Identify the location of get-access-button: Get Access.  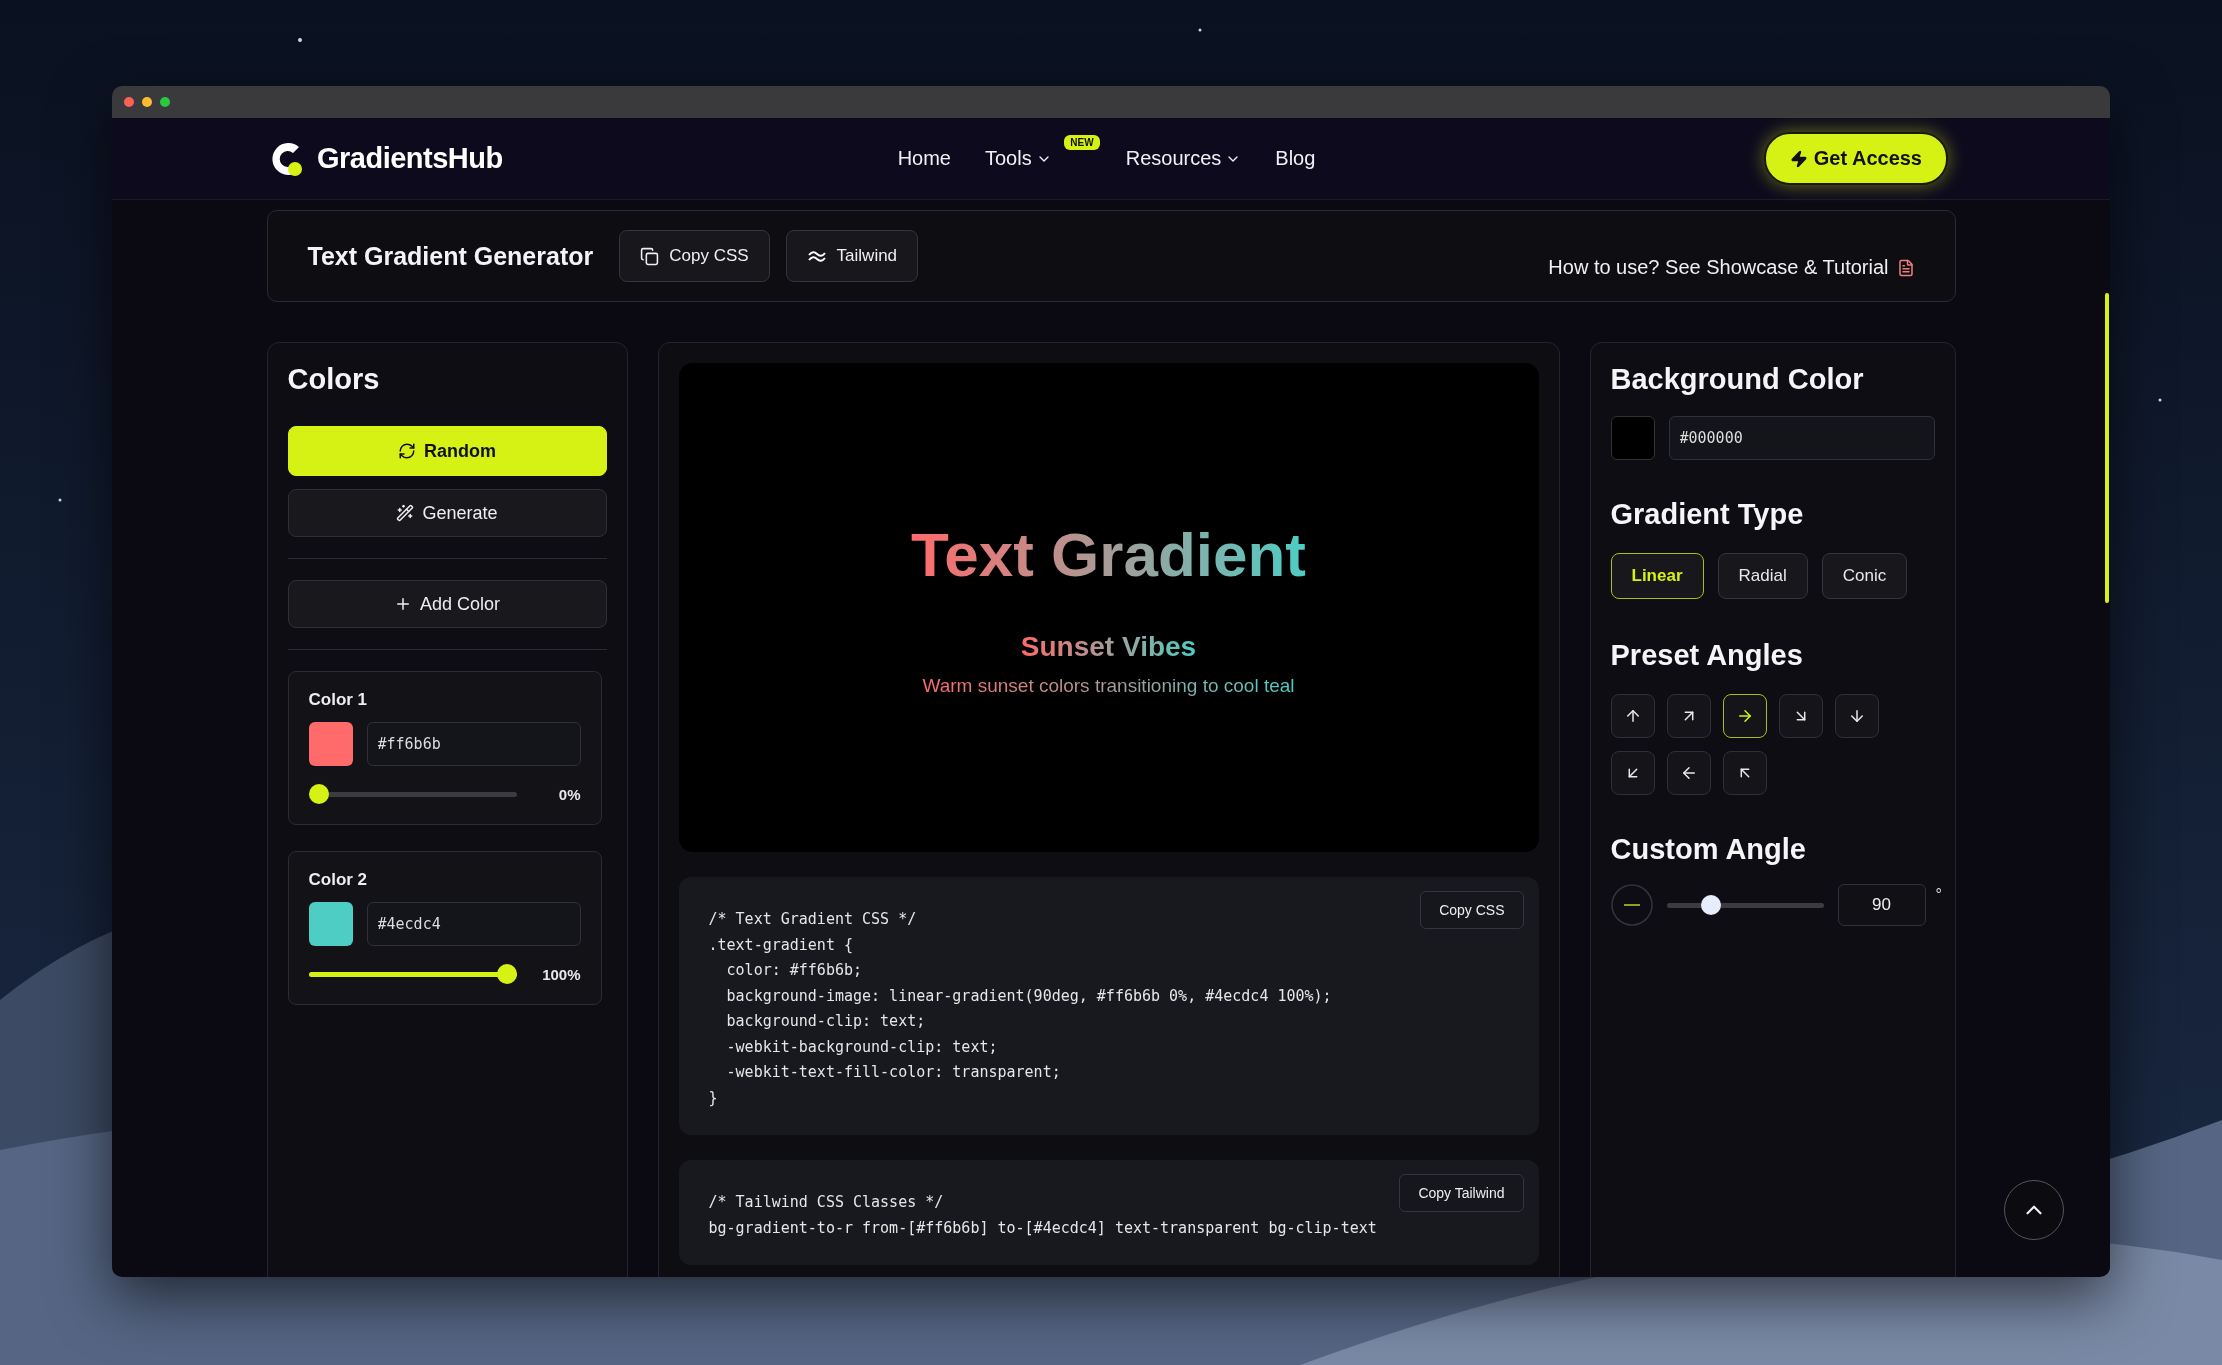
(1855, 158).